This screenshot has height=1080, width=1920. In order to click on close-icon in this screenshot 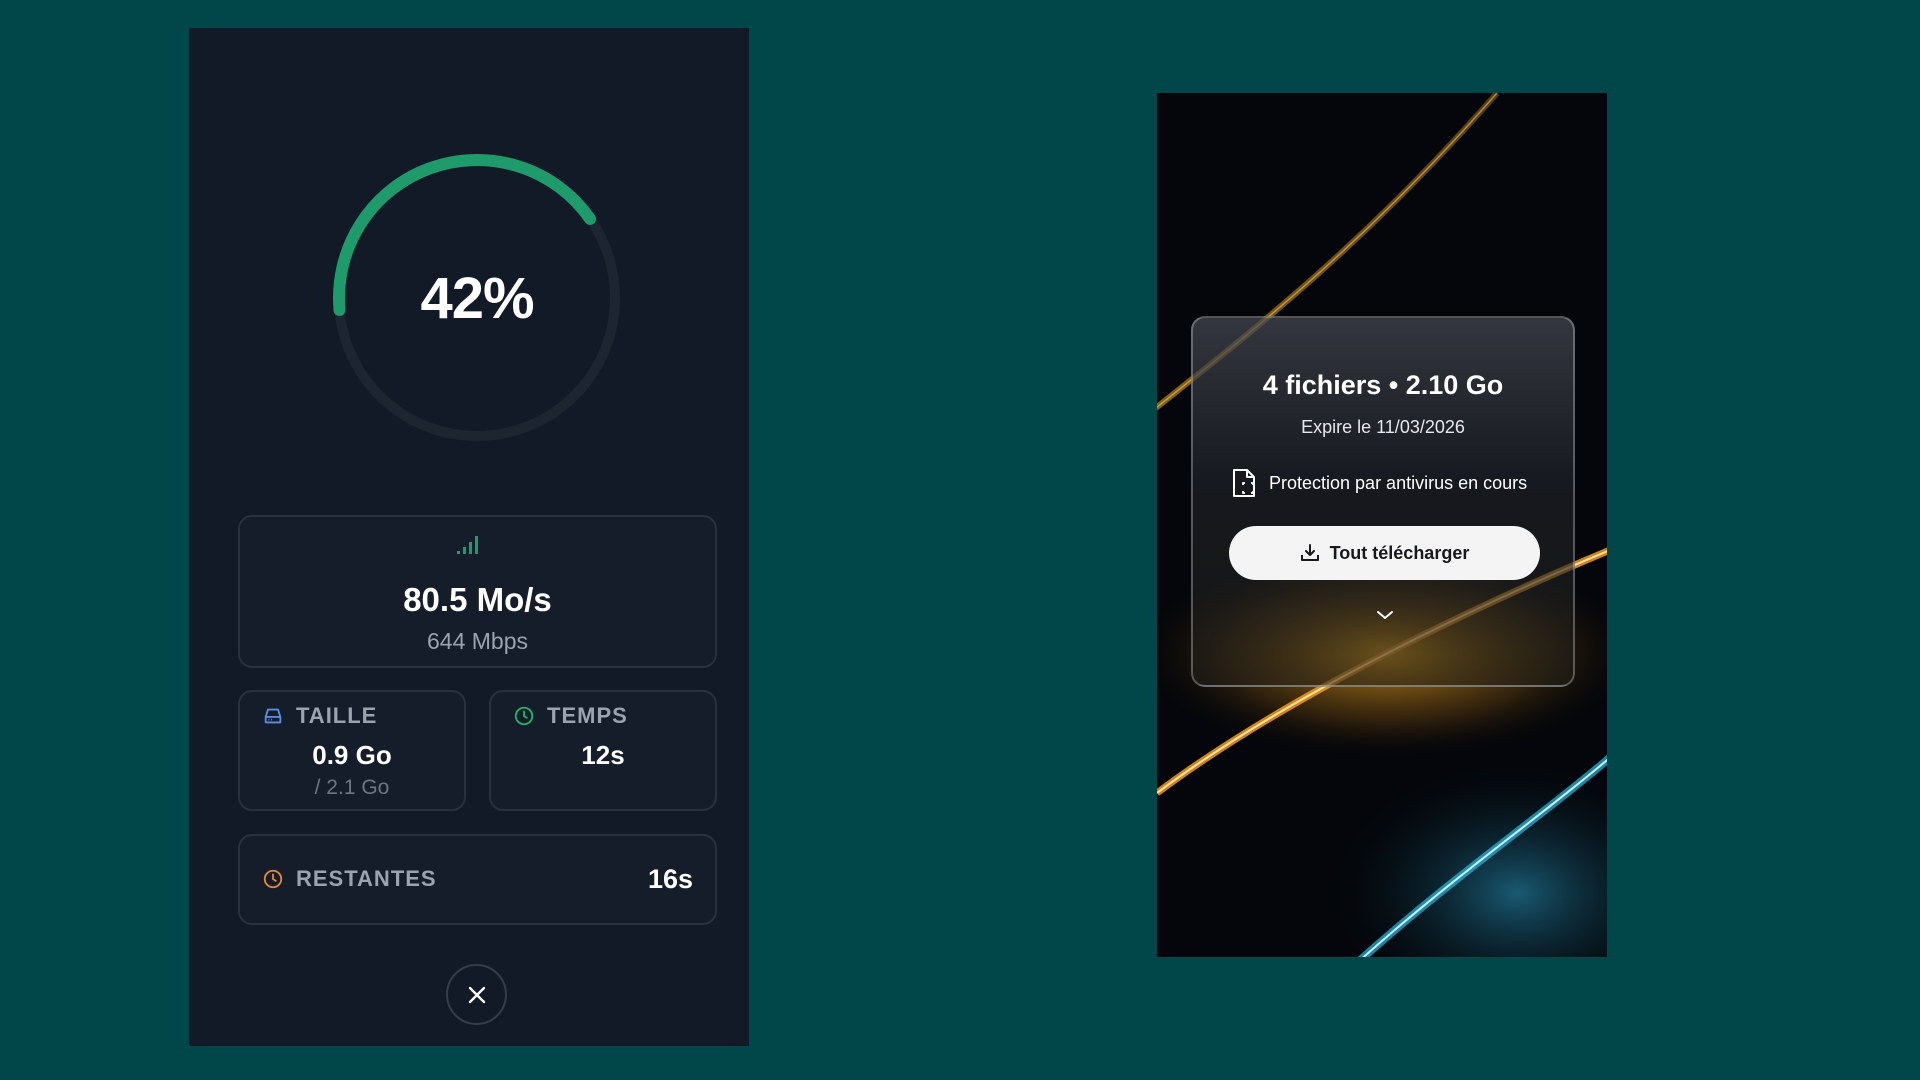, I will do `click(476, 994)`.